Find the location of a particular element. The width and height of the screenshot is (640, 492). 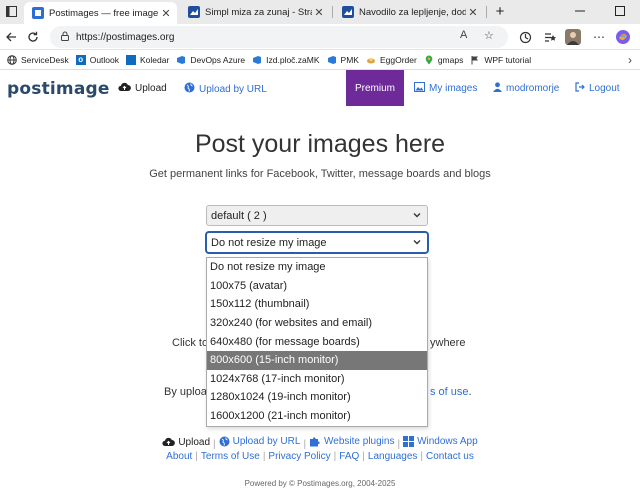

tab-title: Navodilo za lepljenje, dodajan is located at coordinates (412, 12).